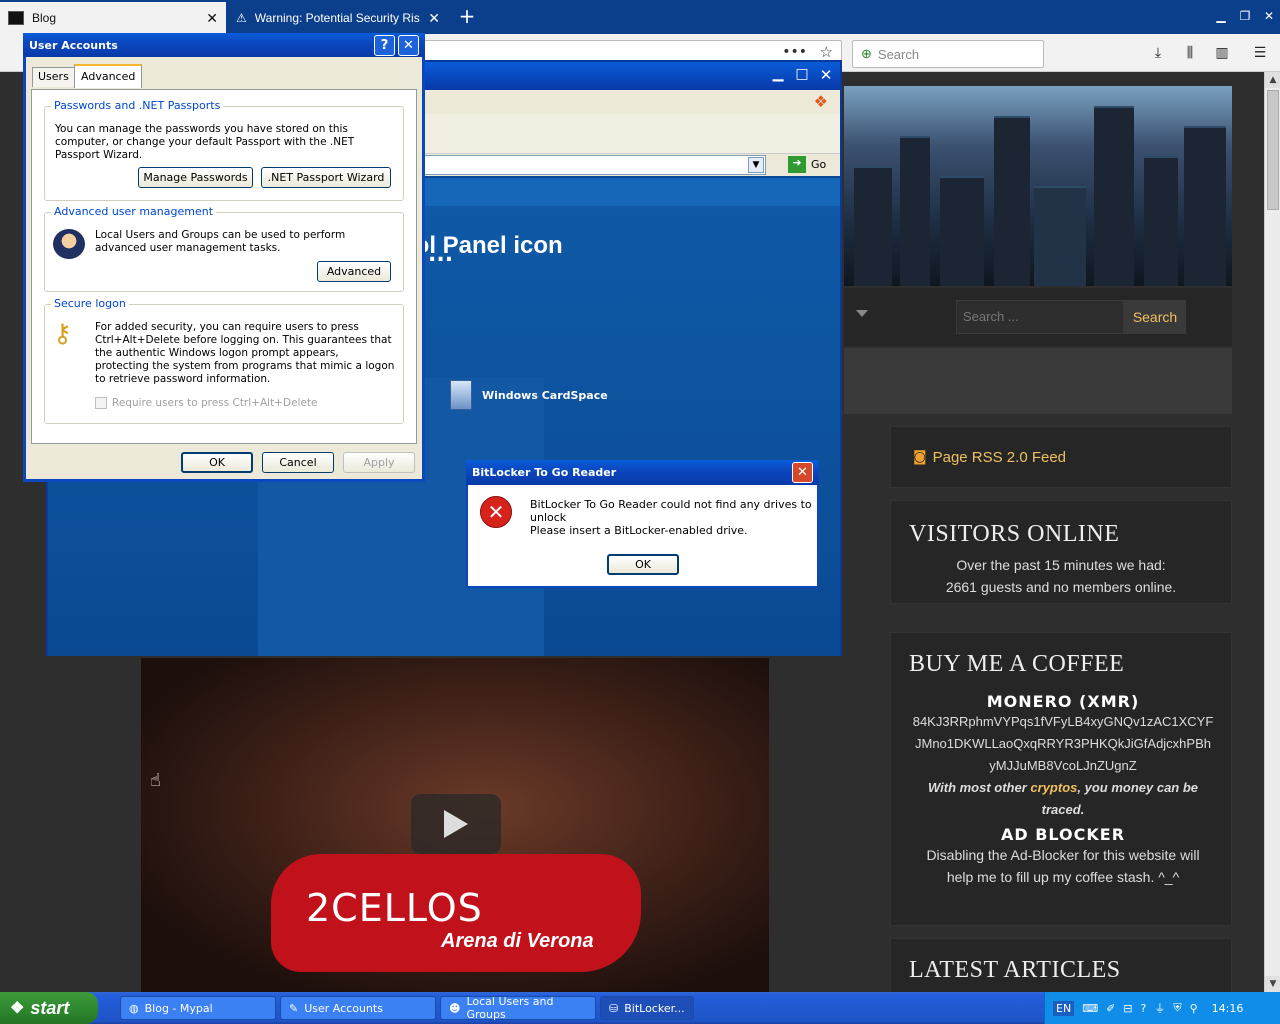 The height and width of the screenshot is (1024, 1280). Describe the element at coordinates (354, 271) in the screenshot. I see `advanced-button: Advanced` at that location.